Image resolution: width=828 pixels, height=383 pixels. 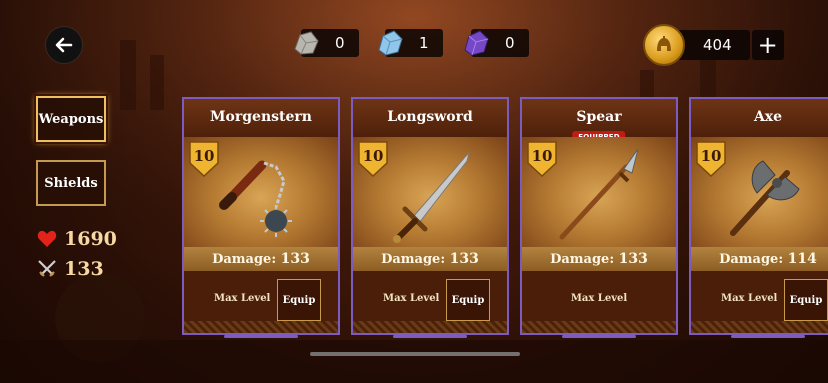 What do you see at coordinates (430, 217) in the screenshot?
I see `weapon-card-longsword: Longsword 10 Damage: 133 Max Level Equip` at bounding box center [430, 217].